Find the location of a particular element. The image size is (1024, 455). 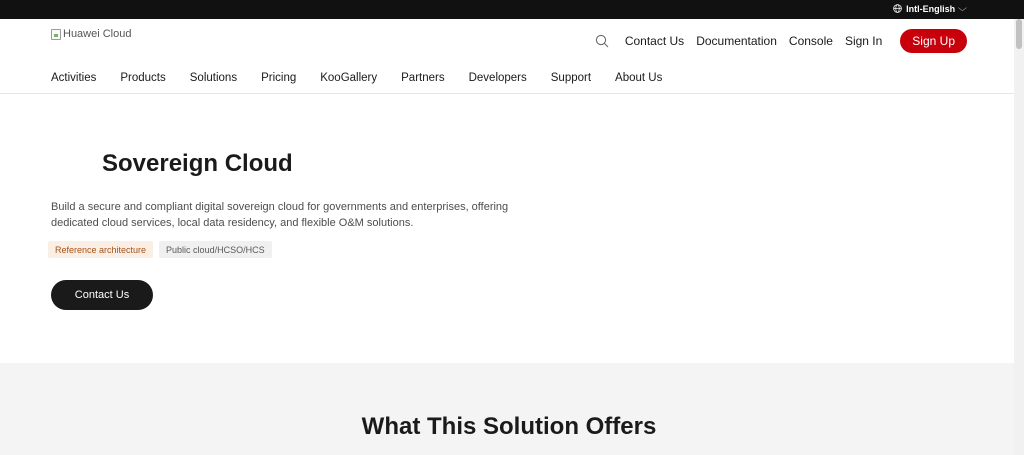

globe-icon is located at coordinates (897, 8).